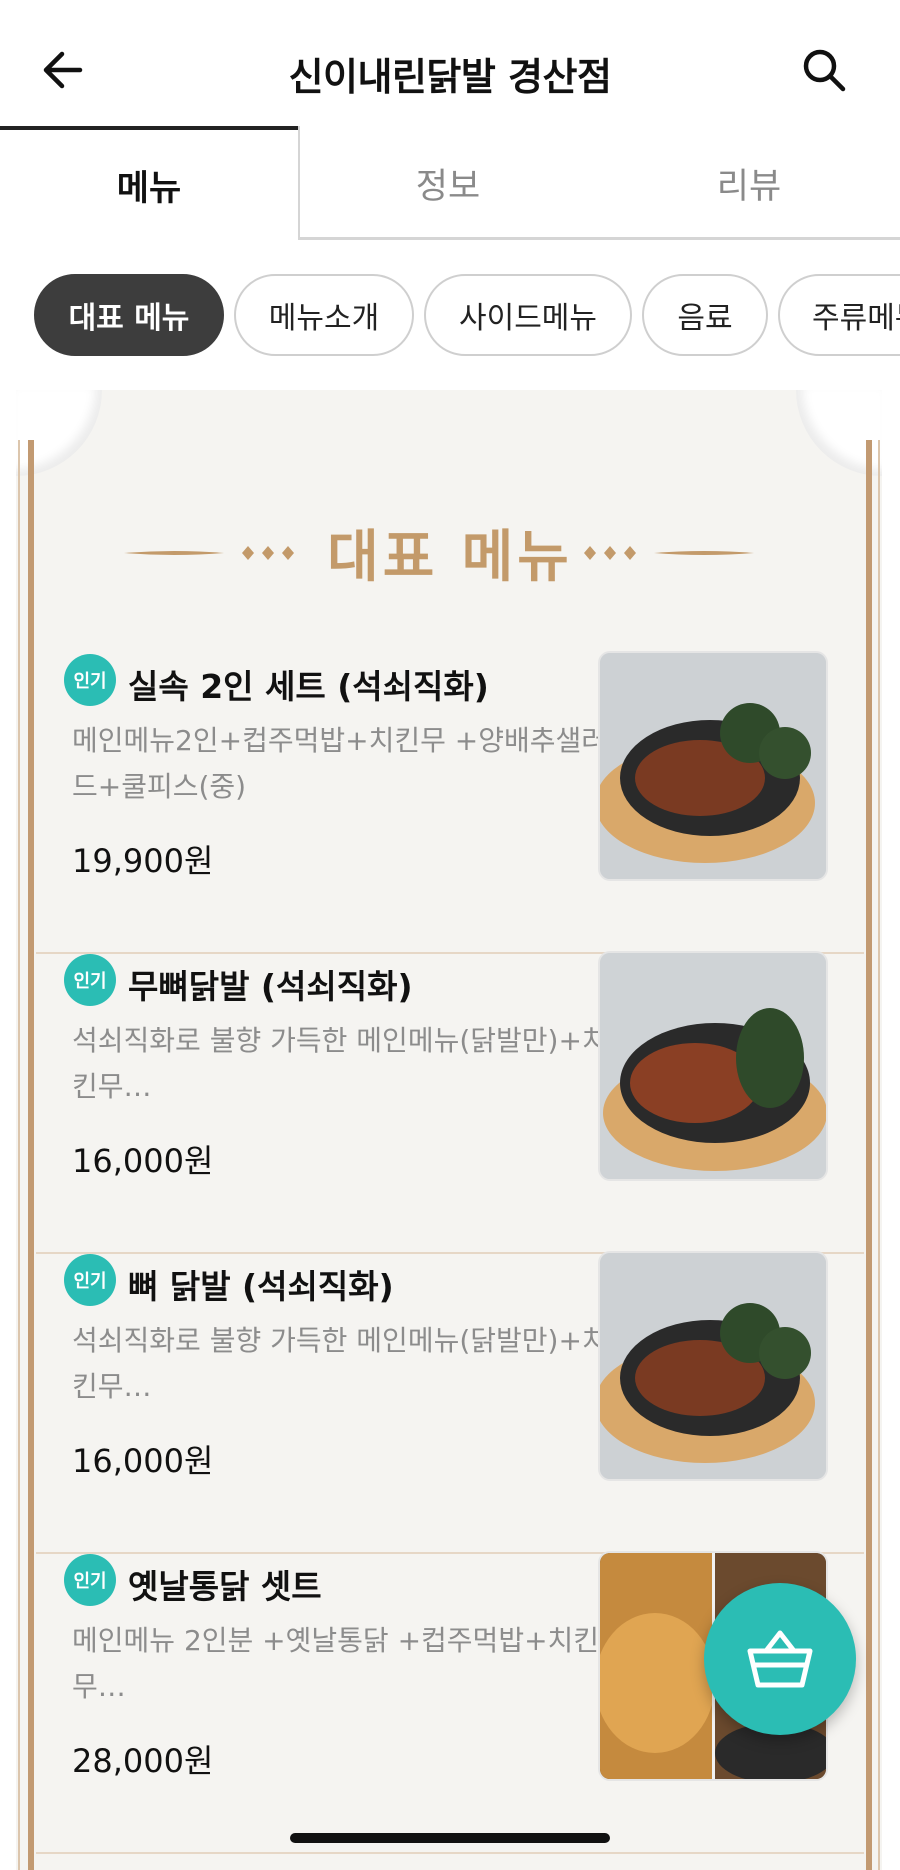 The height and width of the screenshot is (1870, 900). I want to click on chicken-feet-dish-image, so click(713, 766).